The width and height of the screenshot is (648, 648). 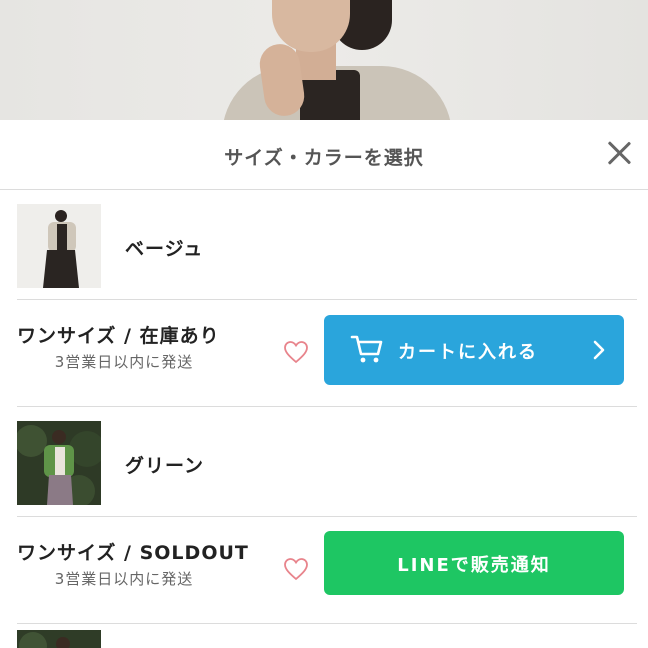 What do you see at coordinates (324, 158) in the screenshot?
I see `sheet-title: サイズ・カラーを選択` at bounding box center [324, 158].